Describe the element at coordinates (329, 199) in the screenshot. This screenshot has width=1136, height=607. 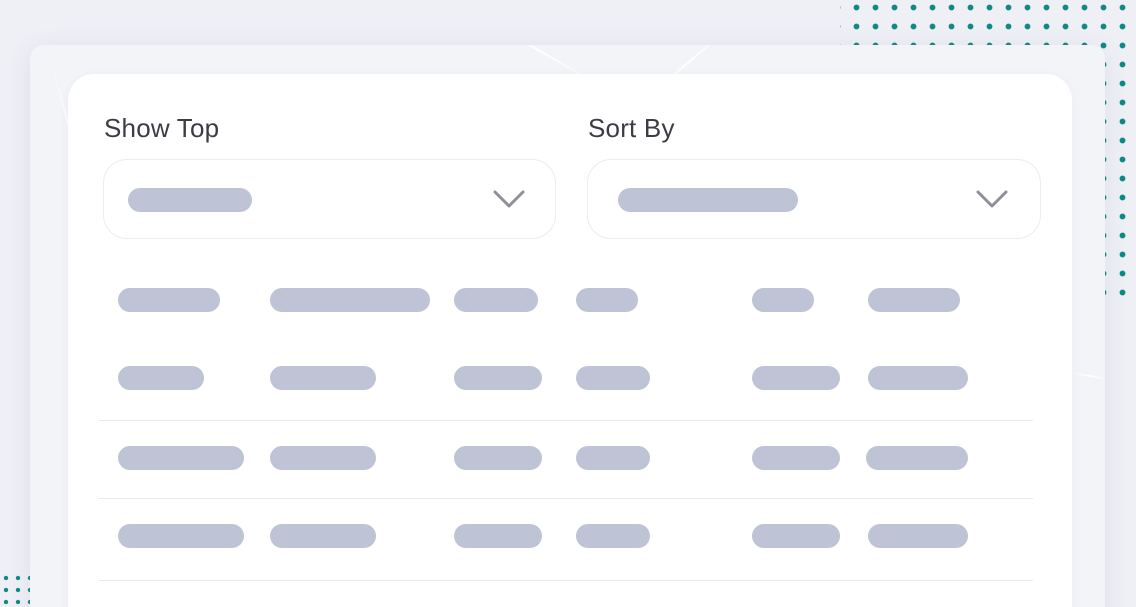
I see `show-top-select` at that location.